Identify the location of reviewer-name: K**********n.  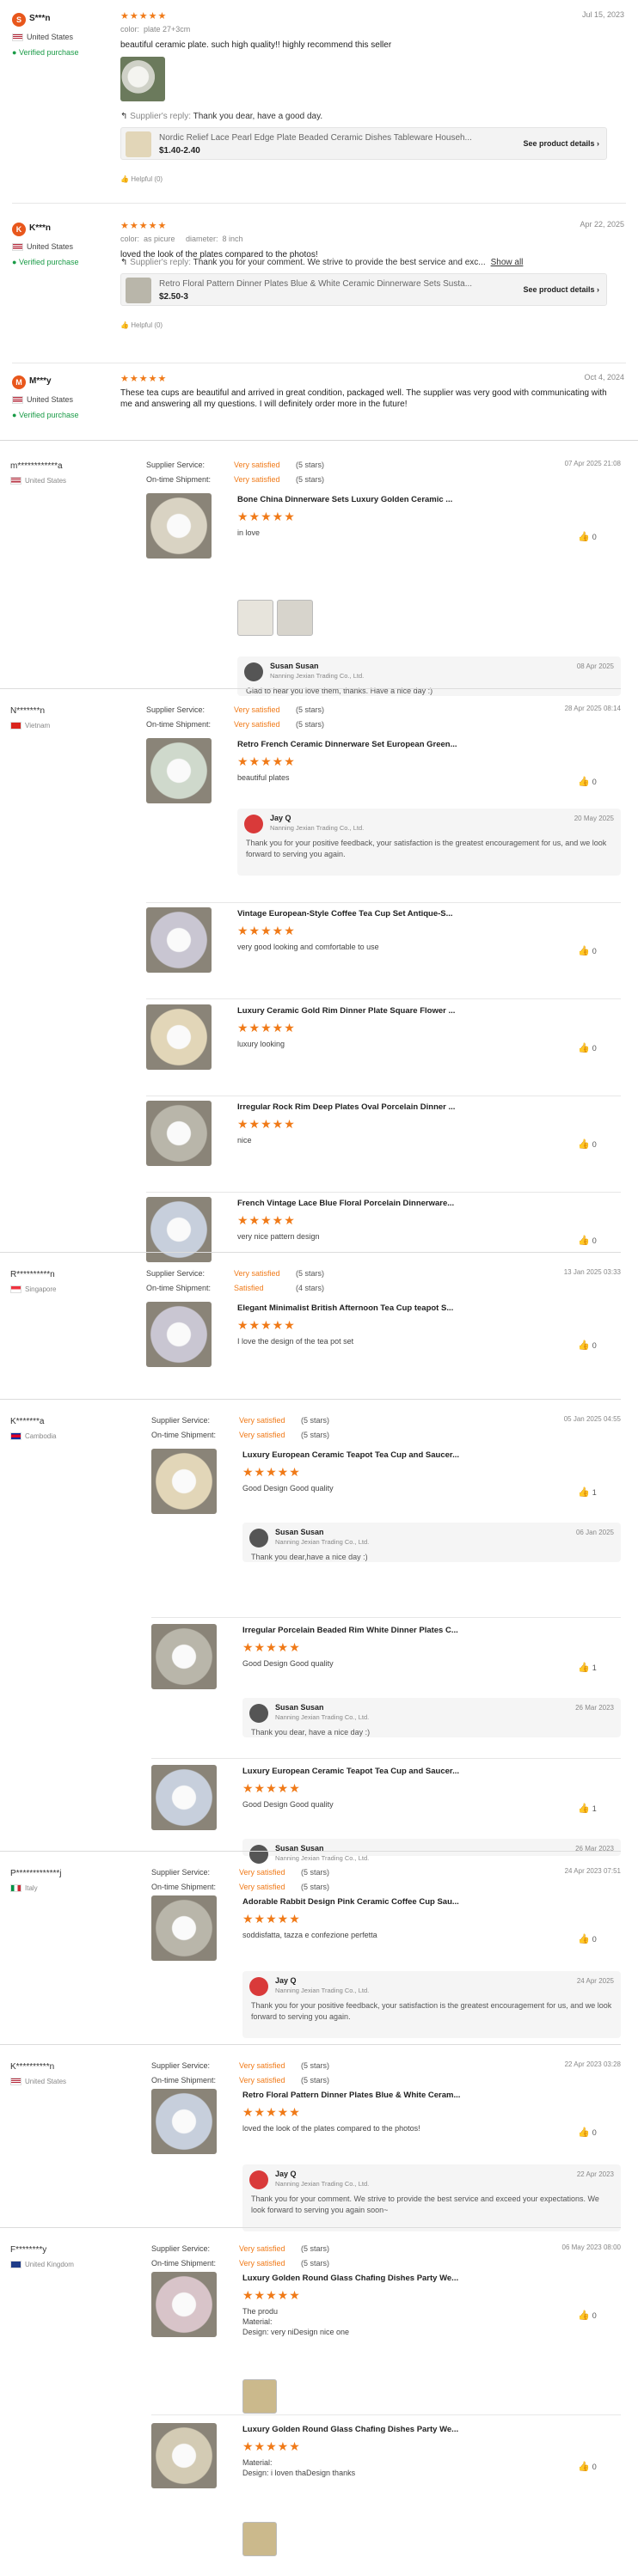
(32, 2067).